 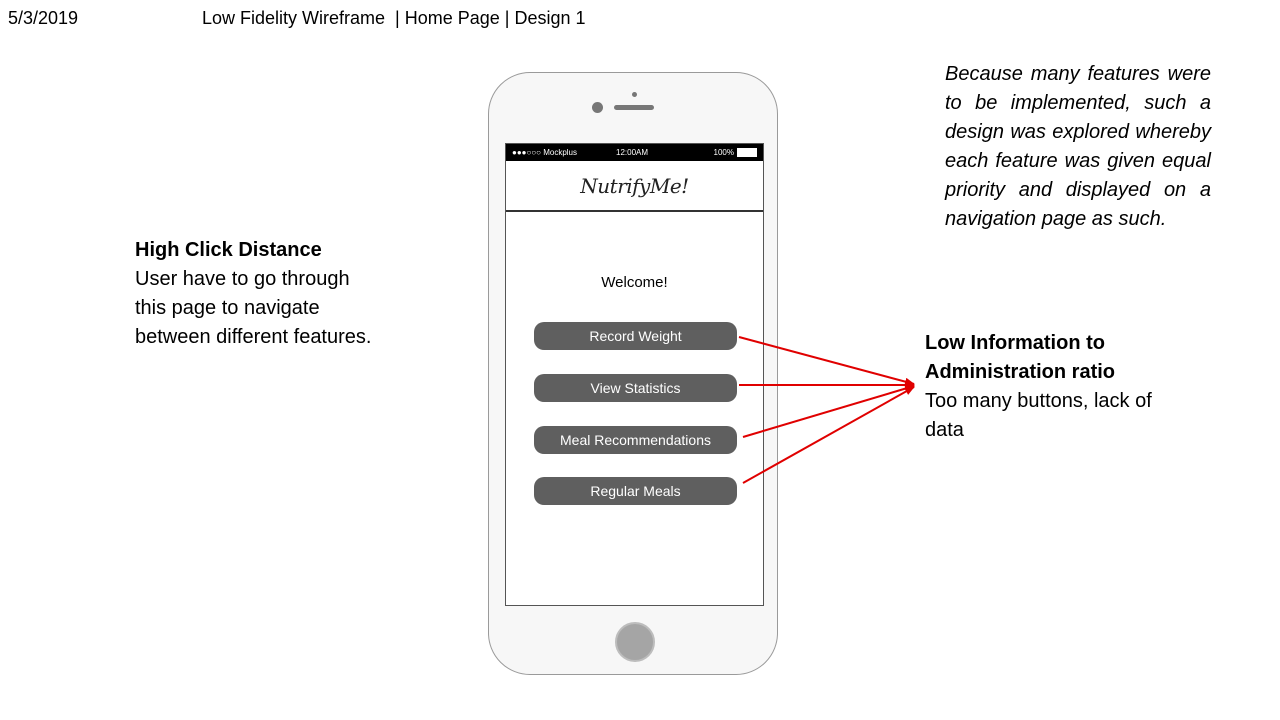 I want to click on annotation-arrows, so click(x=826, y=410).